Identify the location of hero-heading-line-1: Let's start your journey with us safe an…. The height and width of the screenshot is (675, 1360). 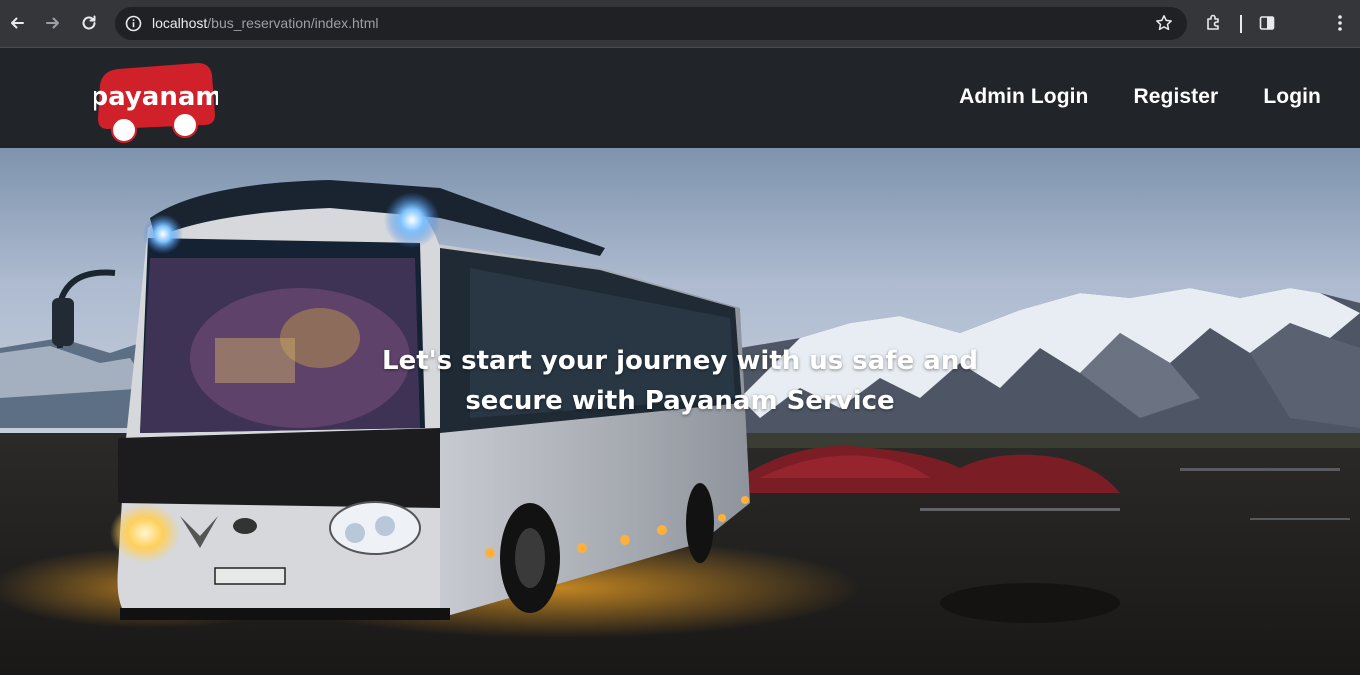
(680, 361).